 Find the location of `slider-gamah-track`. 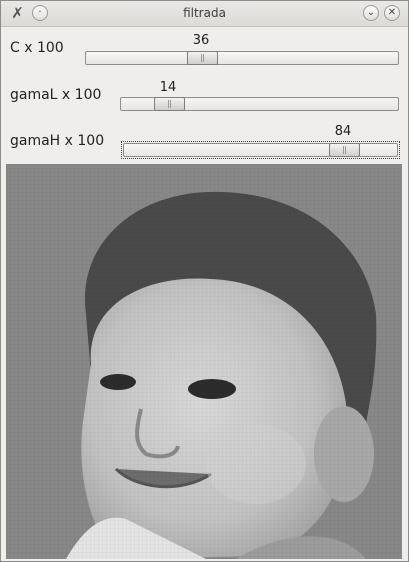

slider-gamah-track is located at coordinates (260, 150).